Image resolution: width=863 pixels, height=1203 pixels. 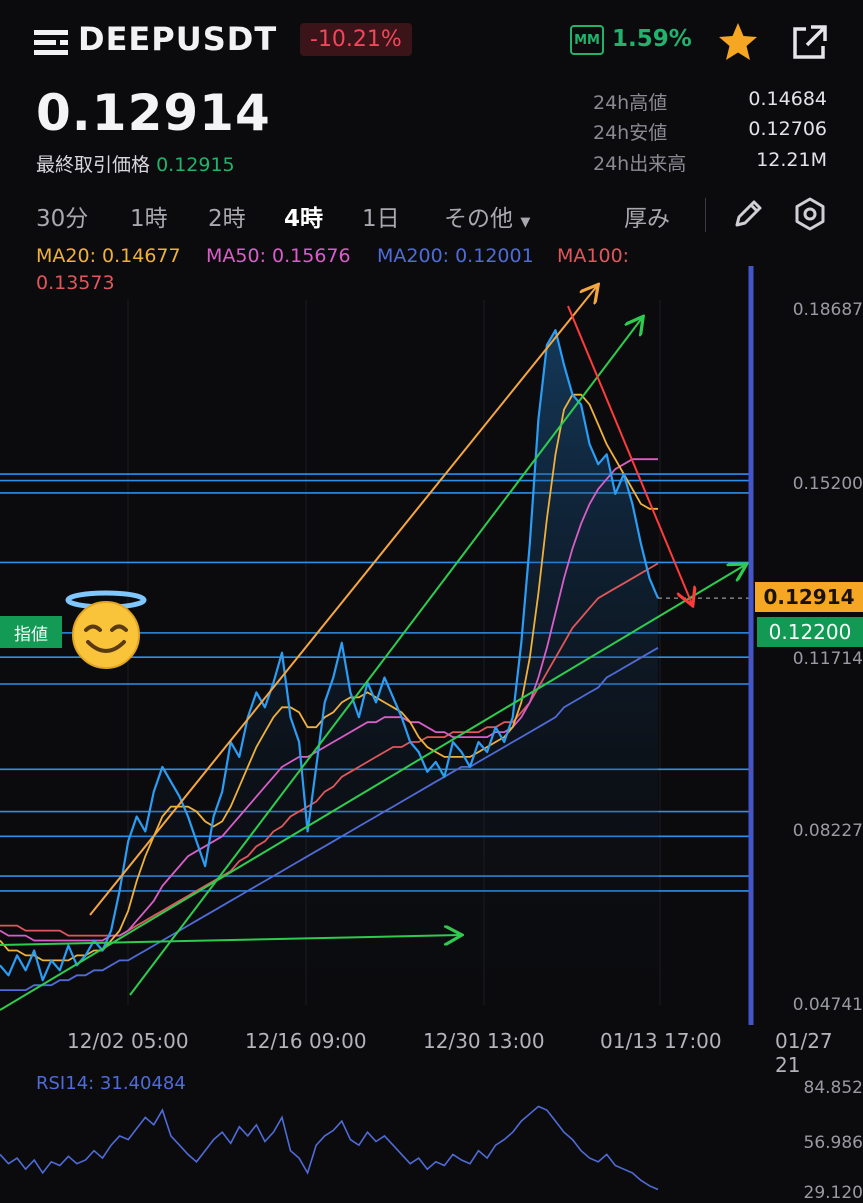 What do you see at coordinates (804, 1053) in the screenshot?
I see `x-tick: 01/27 21` at bounding box center [804, 1053].